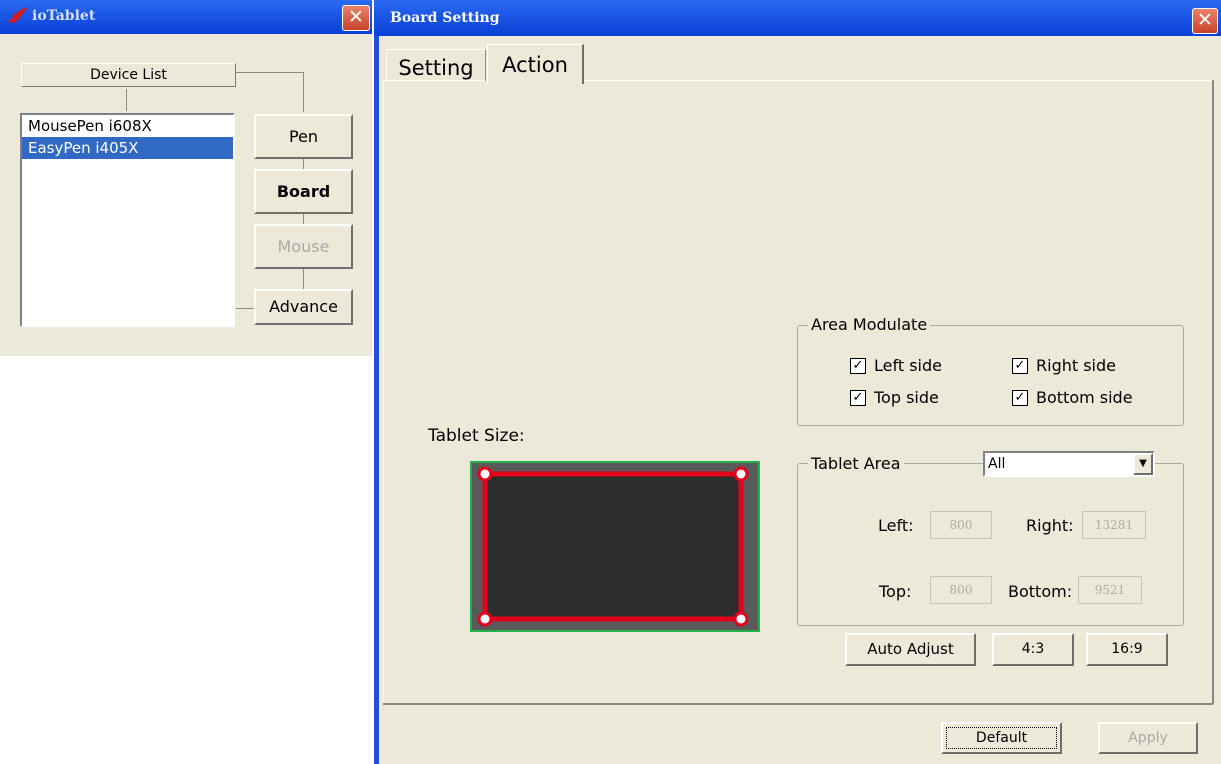 The height and width of the screenshot is (764, 1221). I want to click on pen-button: Pen, so click(303, 136).